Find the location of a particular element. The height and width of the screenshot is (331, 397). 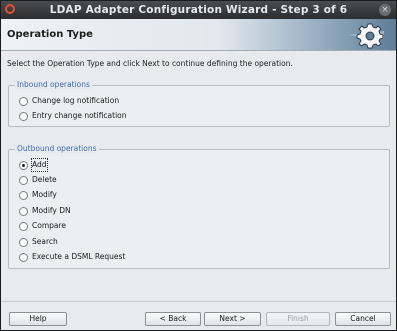

radio-label: Modify DN is located at coordinates (51, 210).